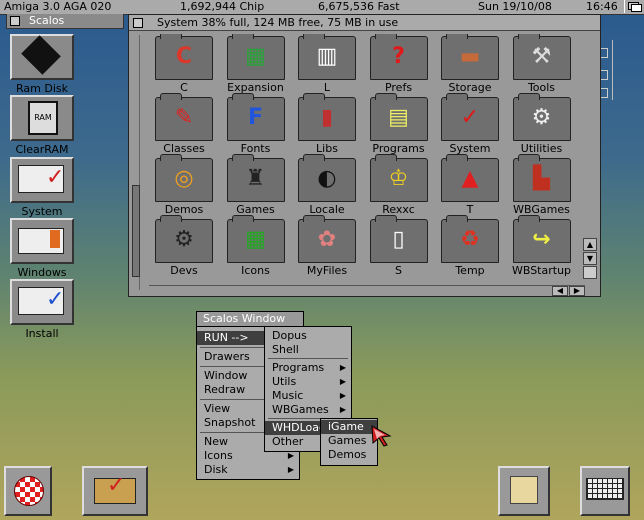 The image size is (644, 520). Describe the element at coordinates (349, 427) in the screenshot. I see `whdload-item-igame: iGame` at that location.